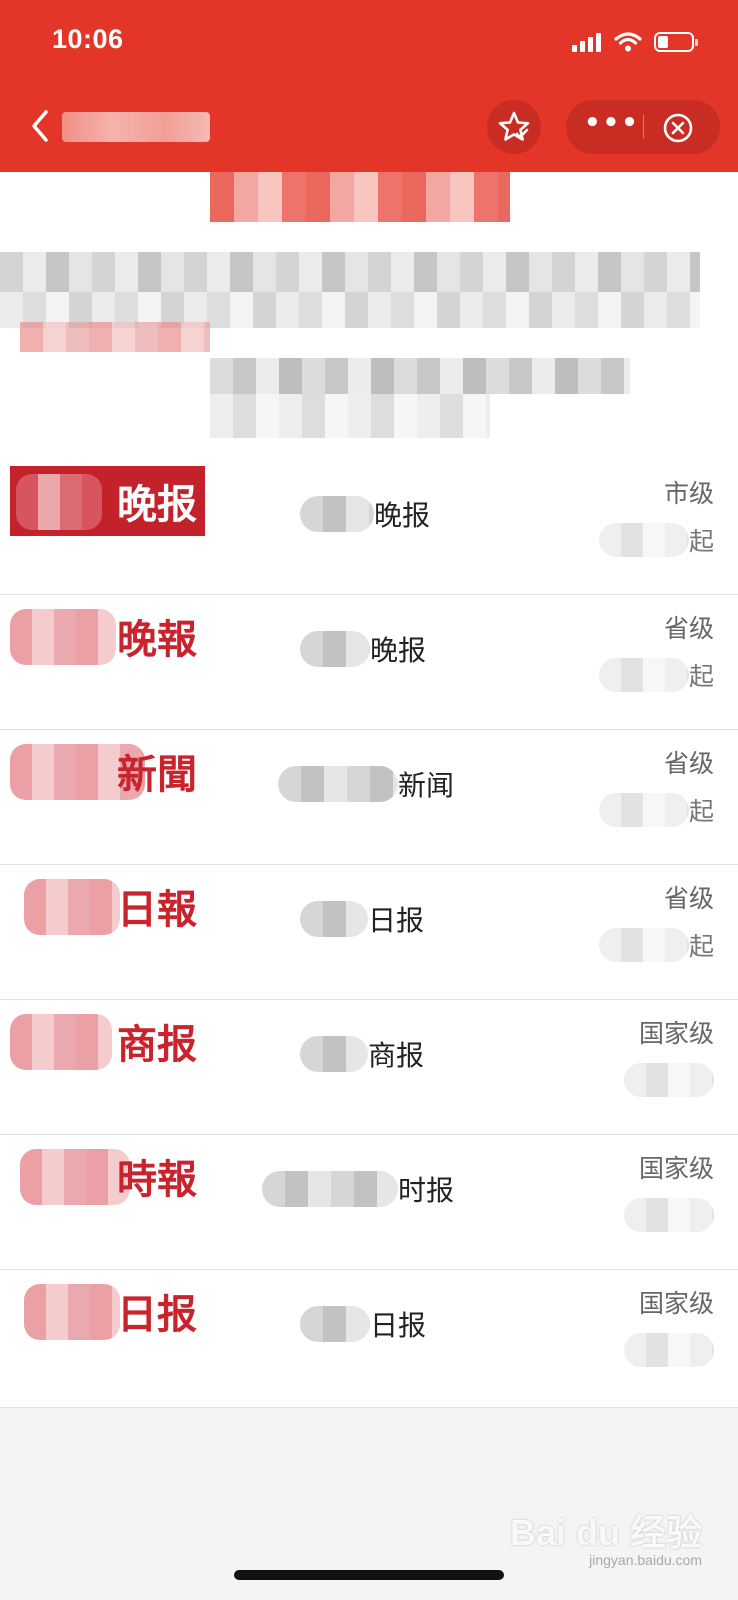 This screenshot has height=1600, width=738. Describe the element at coordinates (136, 127) in the screenshot. I see `page-title-redacted` at that location.